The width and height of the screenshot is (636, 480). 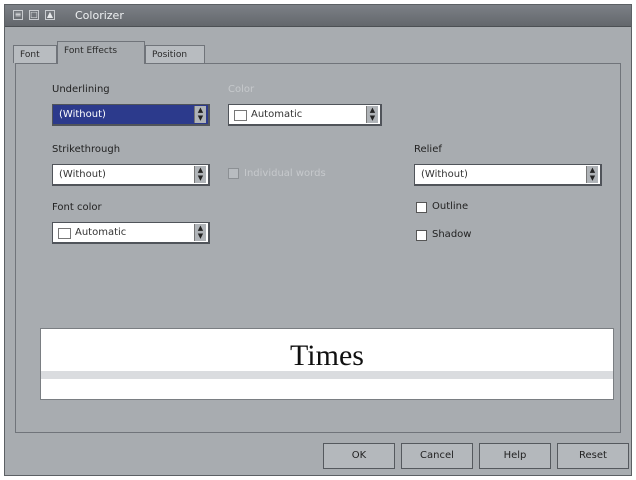 I want to click on strikethrough-label: Strikethrough, so click(x=86, y=149).